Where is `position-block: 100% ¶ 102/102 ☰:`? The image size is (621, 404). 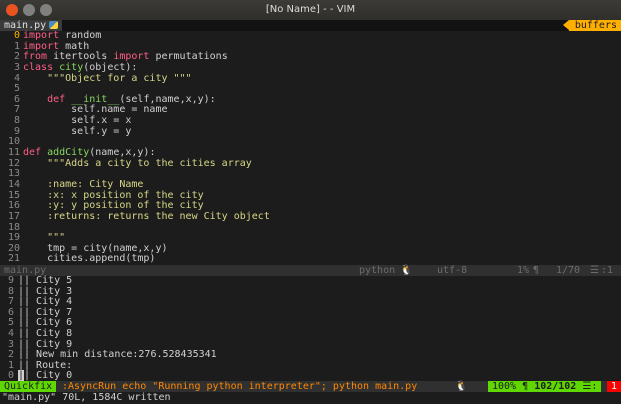
position-block: 100% ¶ 102/102 ☰: is located at coordinates (545, 386).